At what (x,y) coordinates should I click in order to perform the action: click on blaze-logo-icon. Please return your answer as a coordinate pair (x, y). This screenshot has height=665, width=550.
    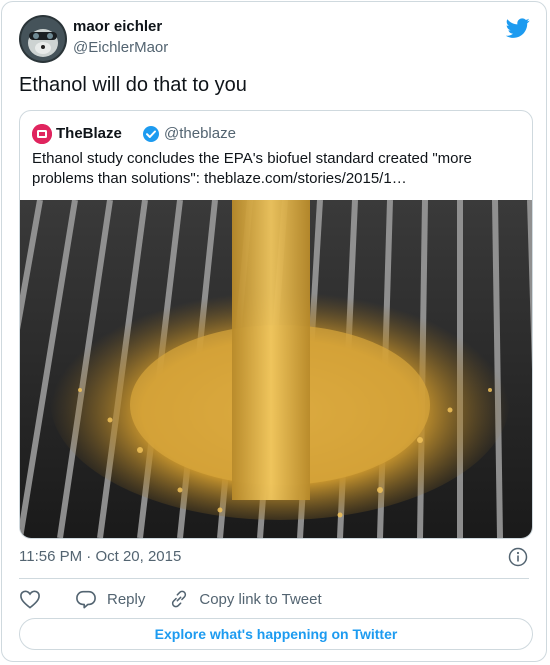
    Looking at the image, I should click on (42, 134).